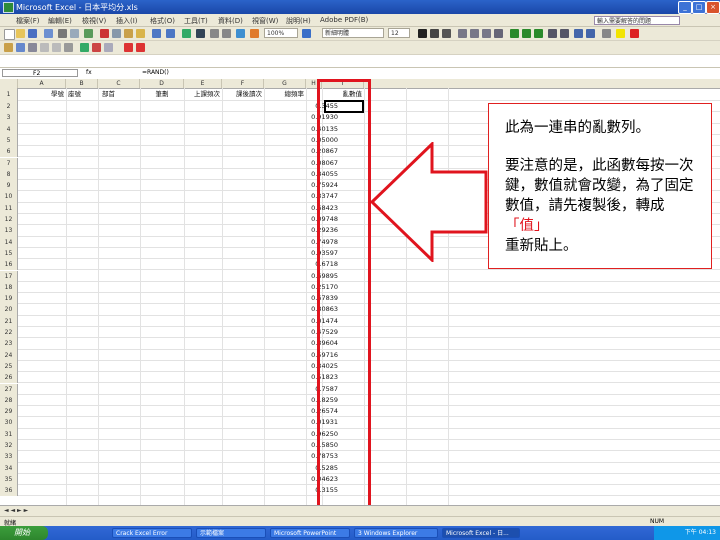  What do you see at coordinates (119, 83) in the screenshot?
I see `col-header-c: C` at bounding box center [119, 83].